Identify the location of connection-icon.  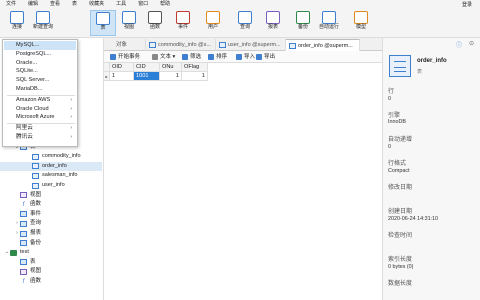
(17, 17).